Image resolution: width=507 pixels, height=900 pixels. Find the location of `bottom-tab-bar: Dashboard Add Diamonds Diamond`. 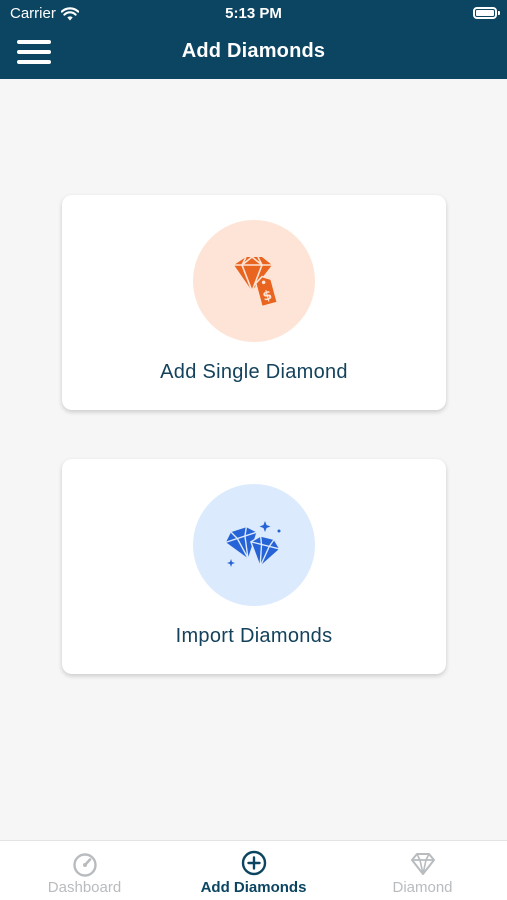

bottom-tab-bar: Dashboard Add Diamonds Diamond is located at coordinates (253, 870).